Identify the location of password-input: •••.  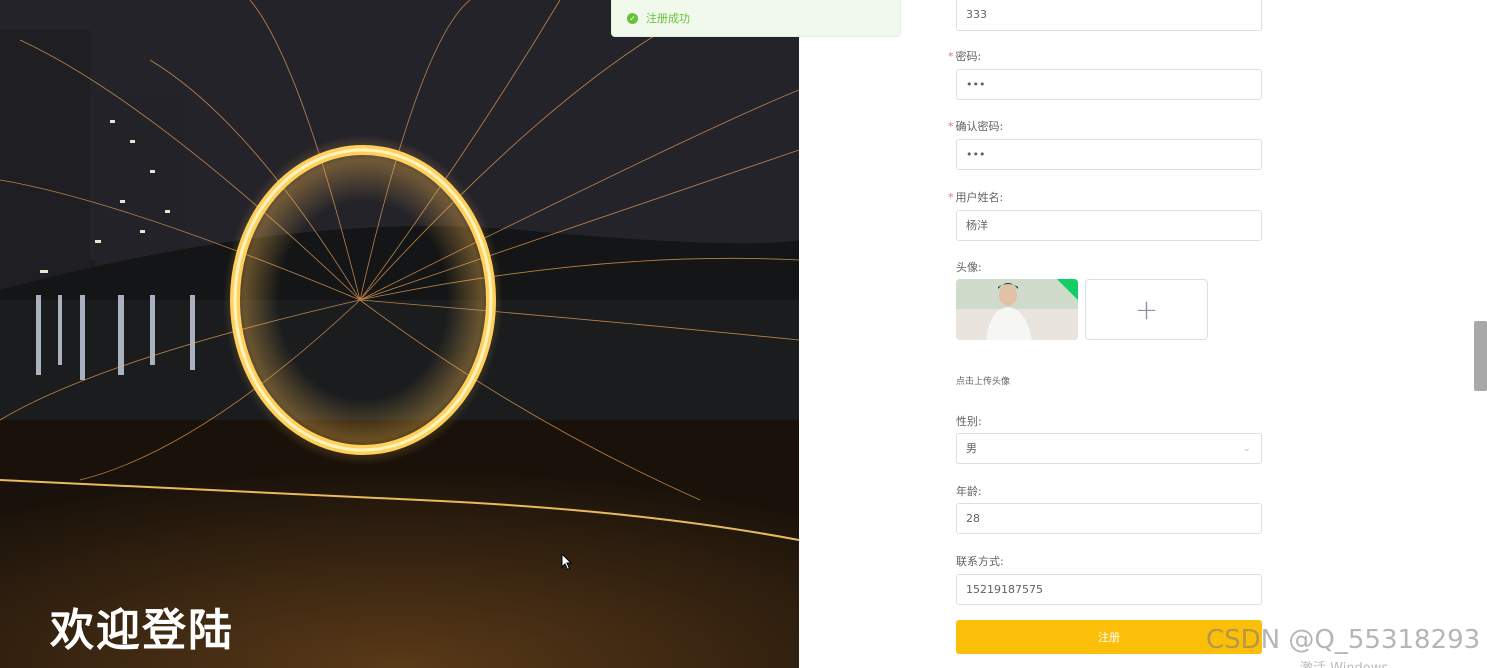
(1109, 84).